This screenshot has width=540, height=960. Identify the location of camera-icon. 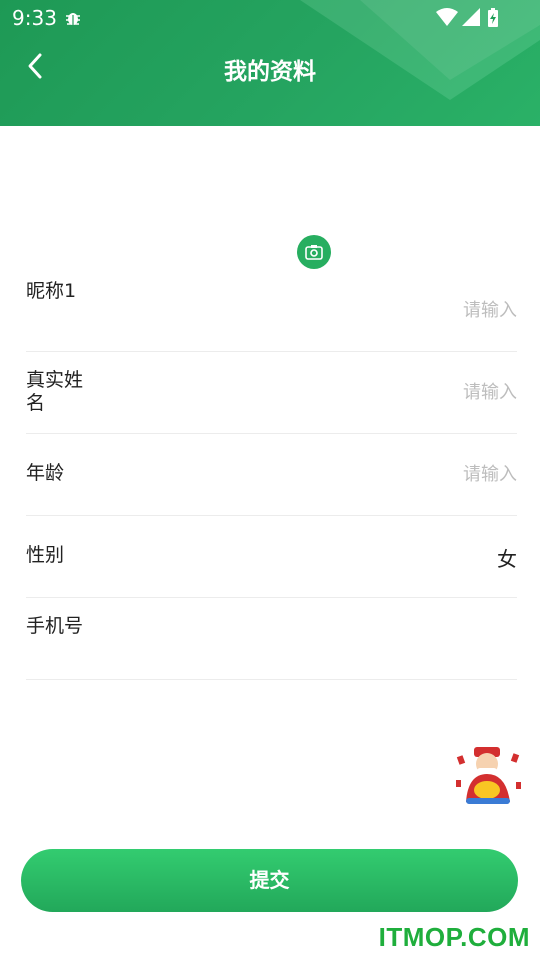
(314, 252).